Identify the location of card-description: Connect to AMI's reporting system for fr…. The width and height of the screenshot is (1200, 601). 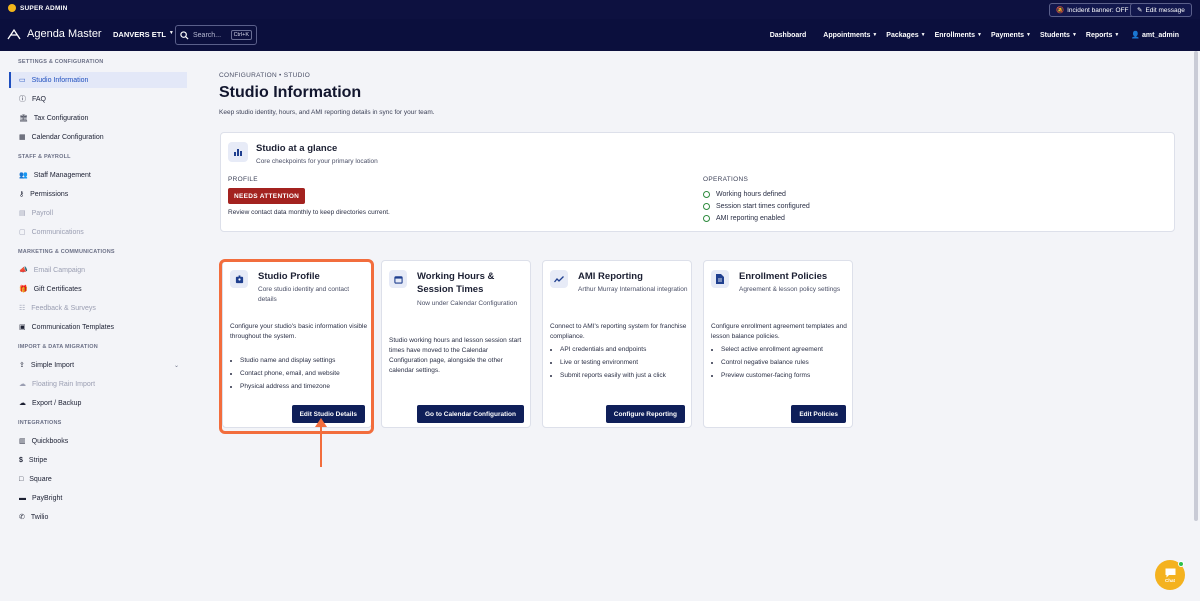
(618, 331).